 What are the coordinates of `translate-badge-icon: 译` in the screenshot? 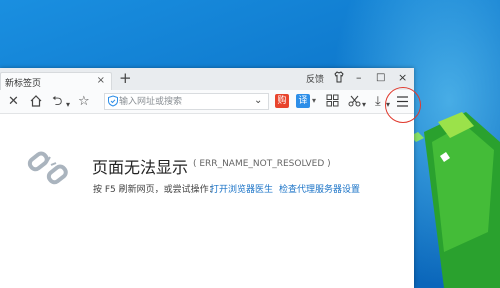 It's located at (303, 101).